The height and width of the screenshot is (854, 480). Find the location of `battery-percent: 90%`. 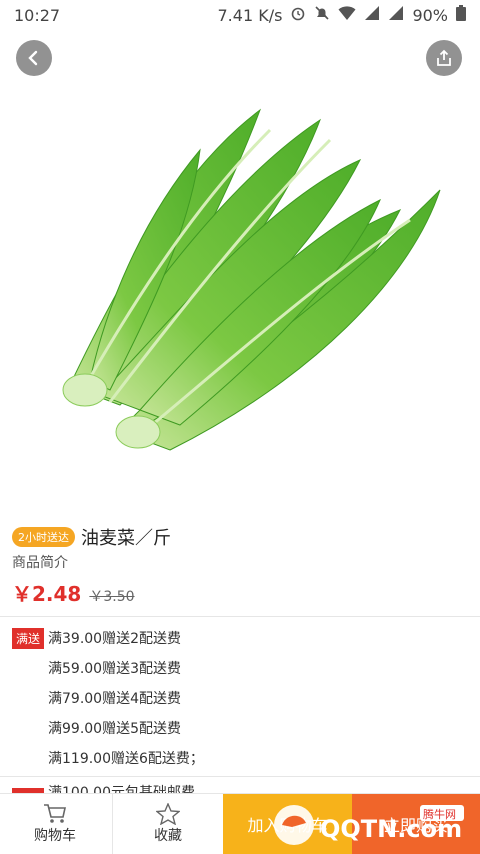

battery-percent: 90% is located at coordinates (430, 15).